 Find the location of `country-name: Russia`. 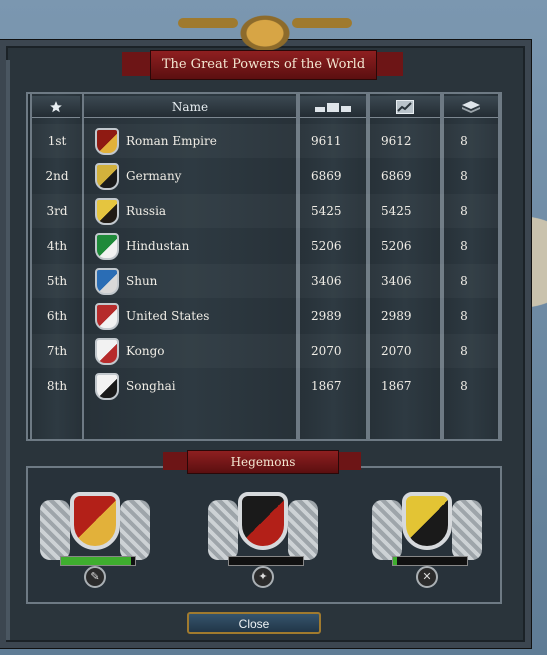

country-name: Russia is located at coordinates (146, 211).